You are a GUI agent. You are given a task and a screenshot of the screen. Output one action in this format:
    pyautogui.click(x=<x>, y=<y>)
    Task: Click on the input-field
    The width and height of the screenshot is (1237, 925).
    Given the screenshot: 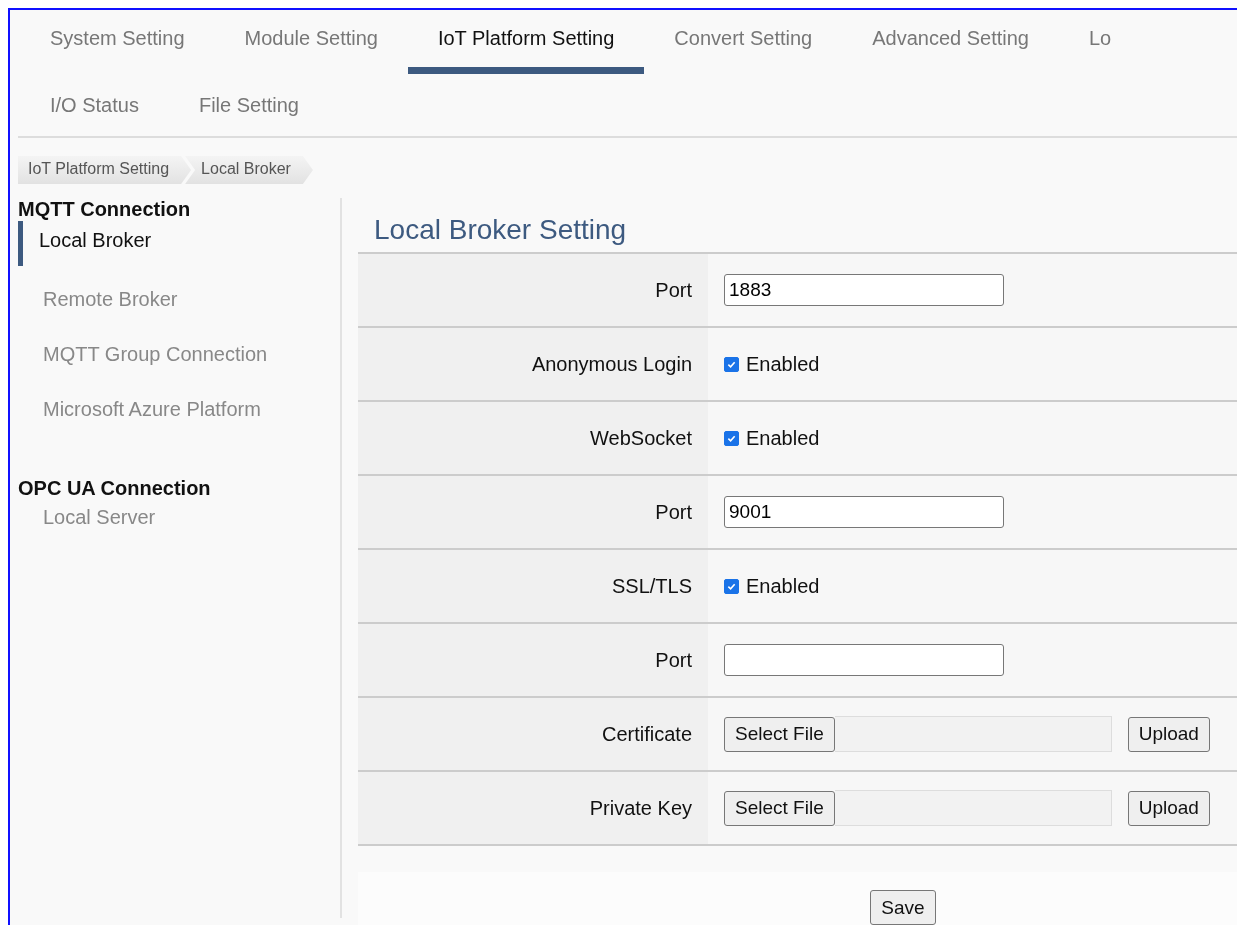 What is the action you would take?
    pyautogui.click(x=864, y=660)
    